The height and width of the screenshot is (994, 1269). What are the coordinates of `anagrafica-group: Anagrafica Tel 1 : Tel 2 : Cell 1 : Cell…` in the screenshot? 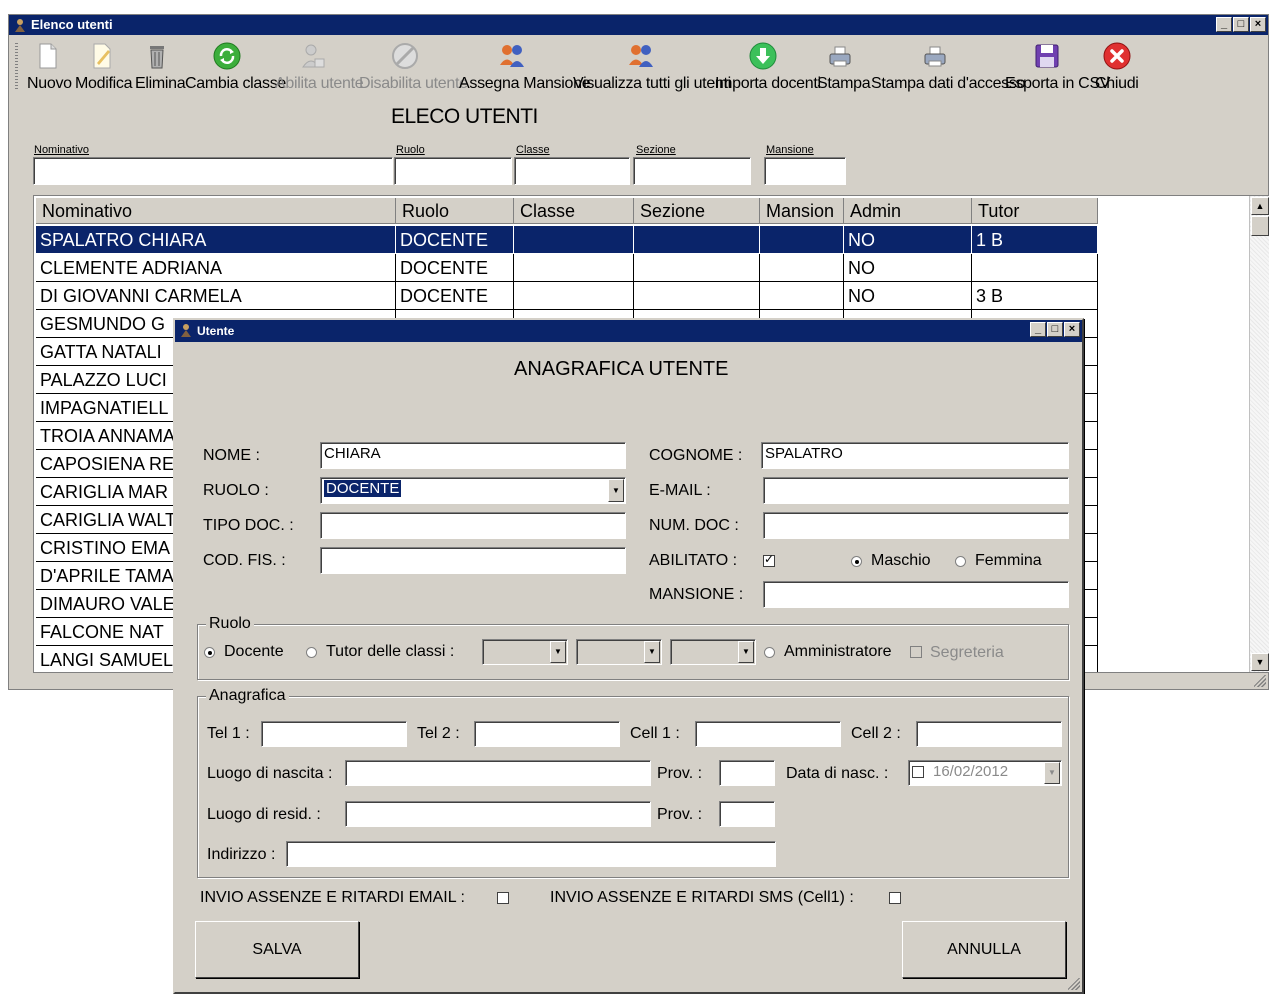 It's located at (633, 782).